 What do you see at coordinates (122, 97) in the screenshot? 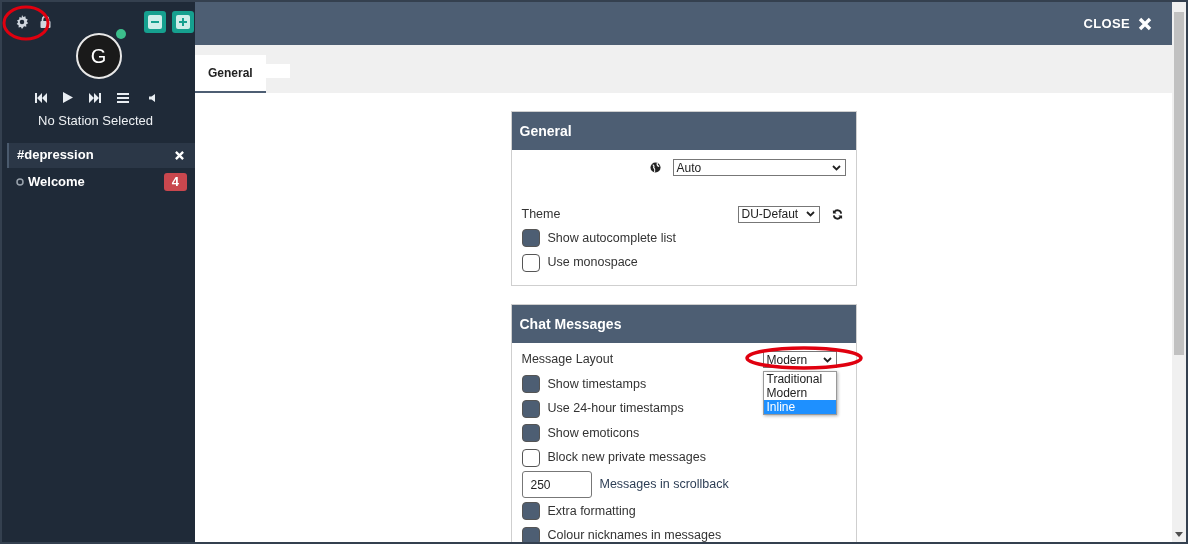
I see `list-icon` at bounding box center [122, 97].